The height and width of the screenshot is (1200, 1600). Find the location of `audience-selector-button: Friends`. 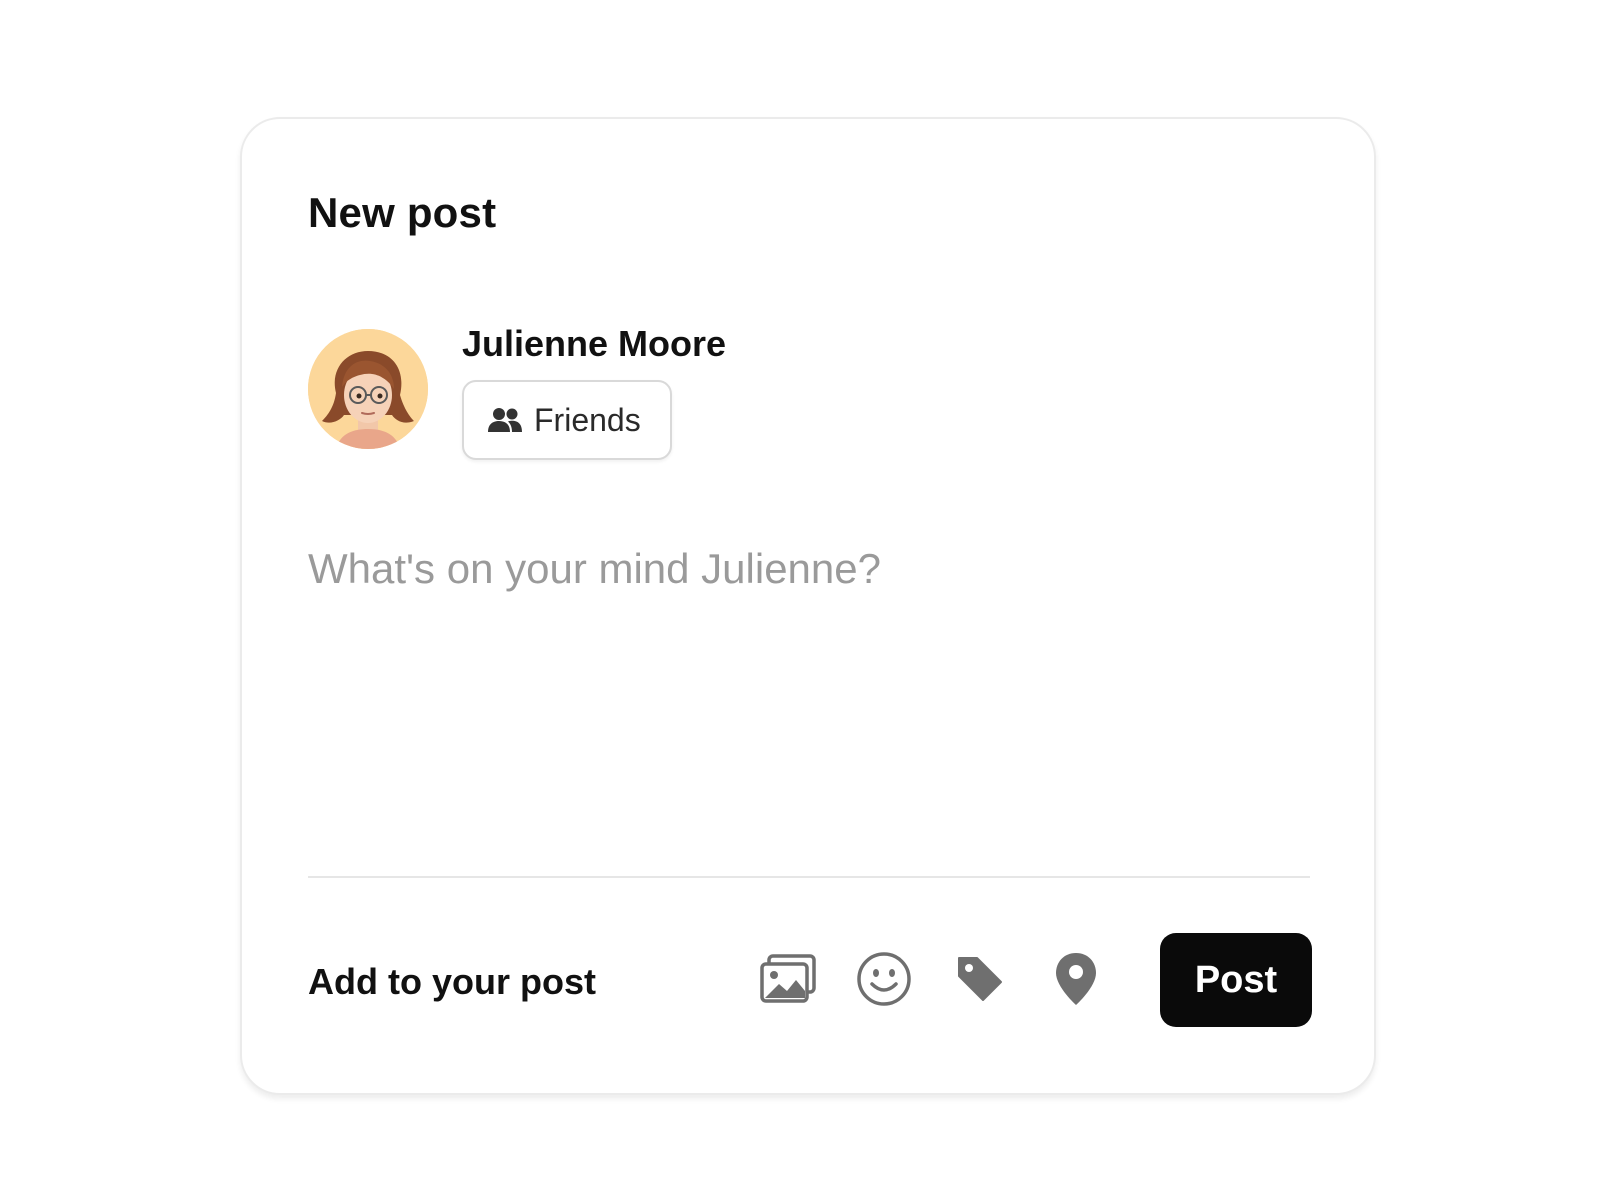

audience-selector-button: Friends is located at coordinates (567, 420).